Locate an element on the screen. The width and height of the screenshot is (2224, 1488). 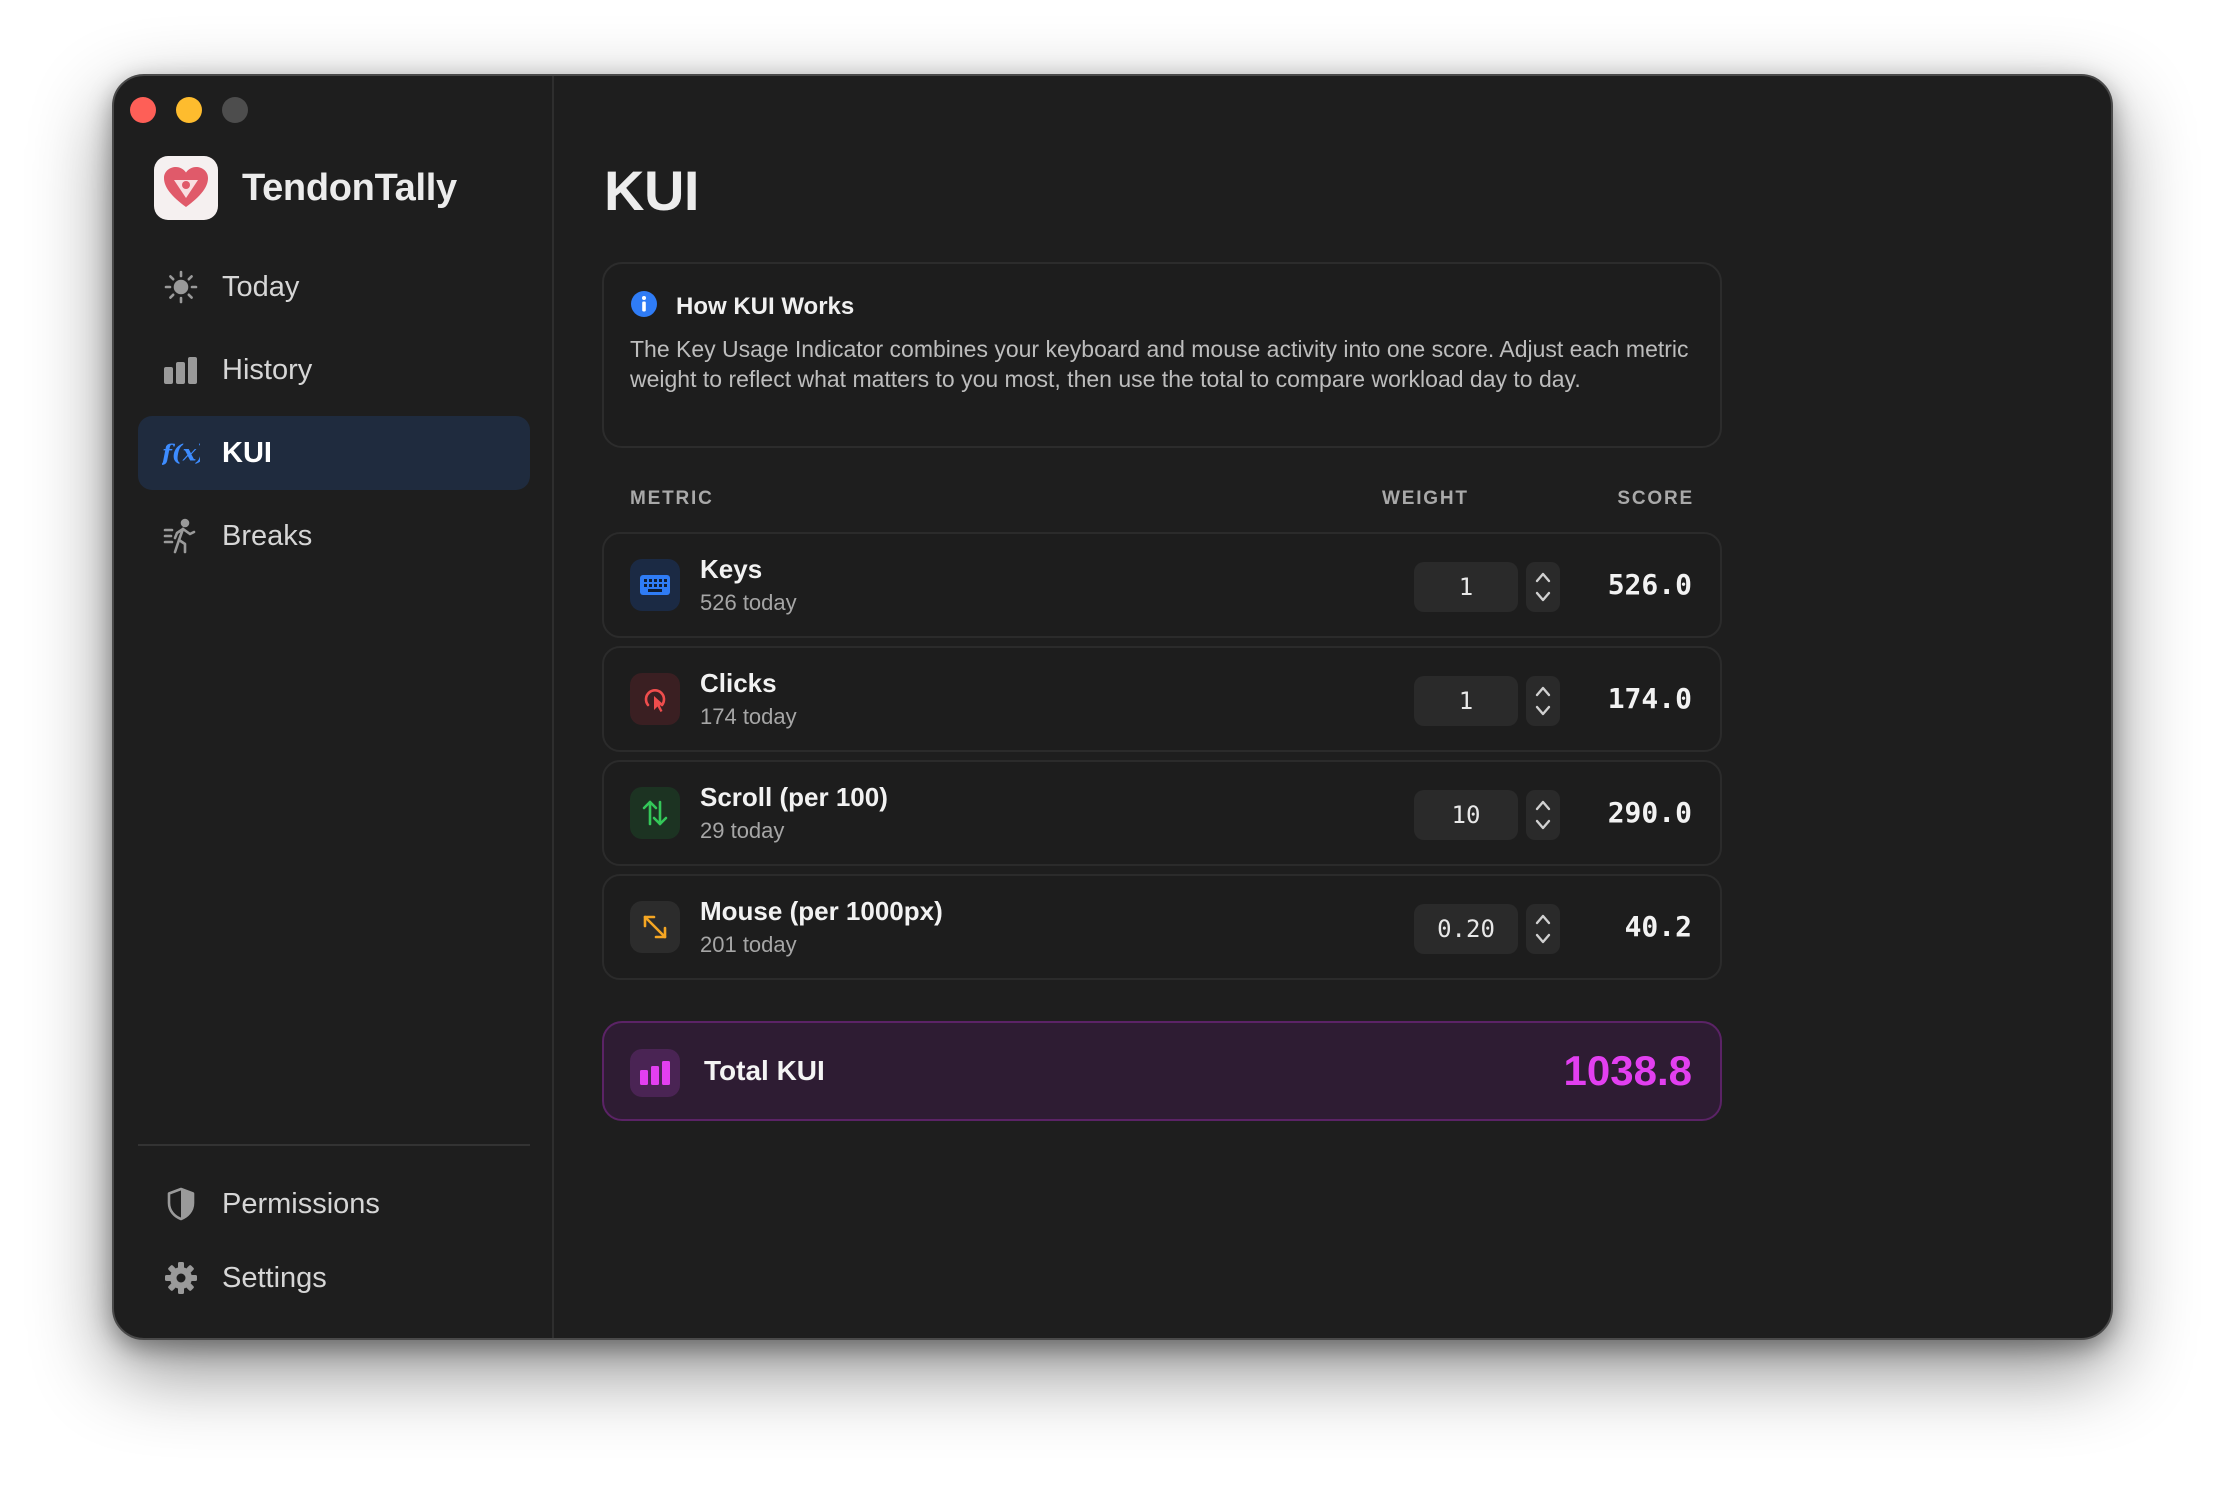
column-header-metric: METRIC is located at coordinates (672, 498).